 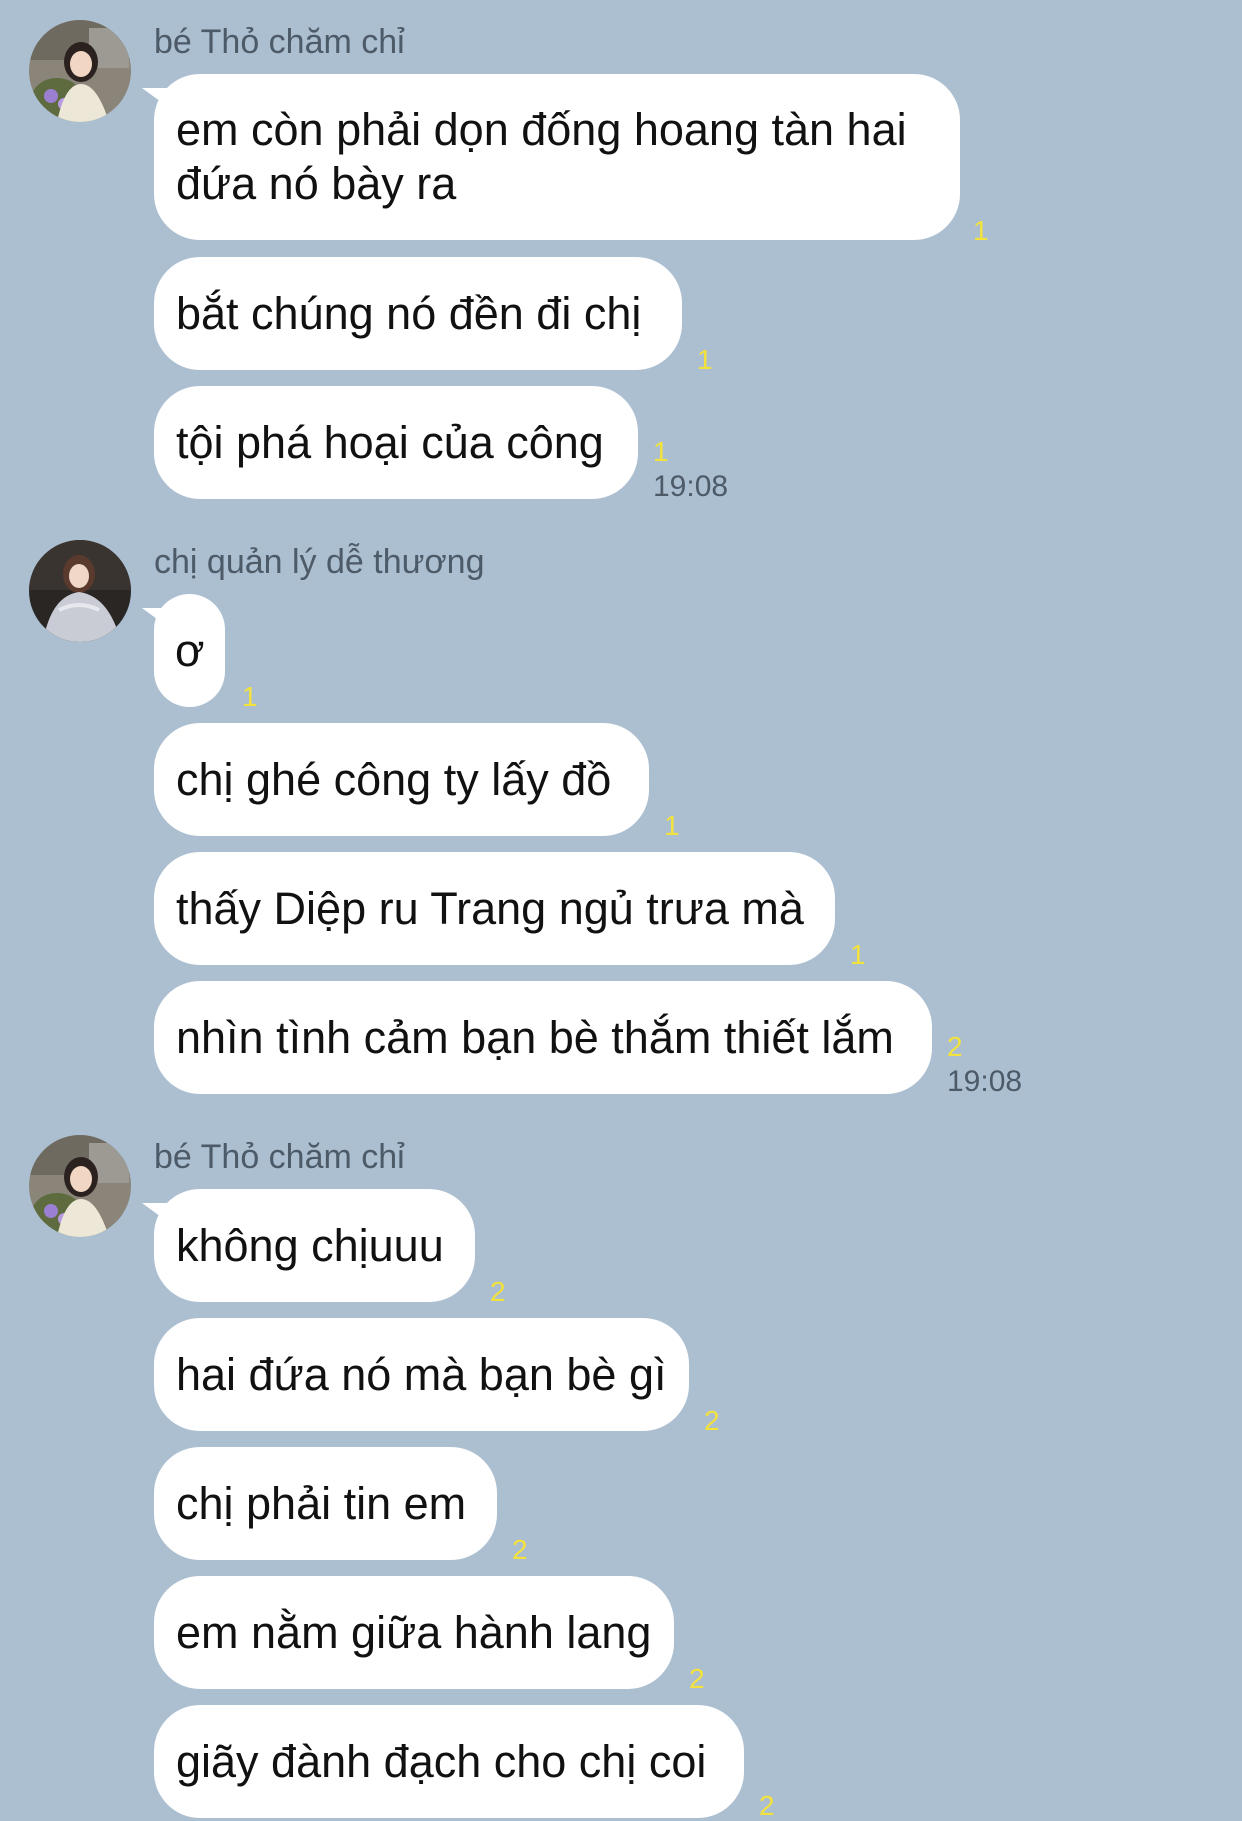 I want to click on message-text-line: đứa nó bày ra, so click(x=316, y=183).